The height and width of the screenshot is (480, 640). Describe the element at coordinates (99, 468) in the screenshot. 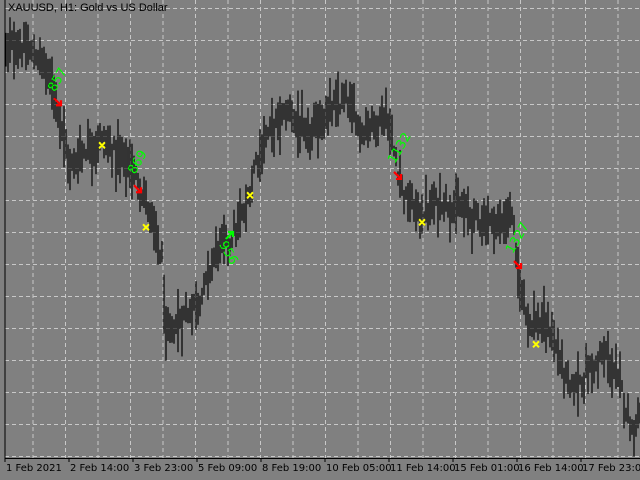

I see `x-tick-label: 2 Feb 14:00` at that location.